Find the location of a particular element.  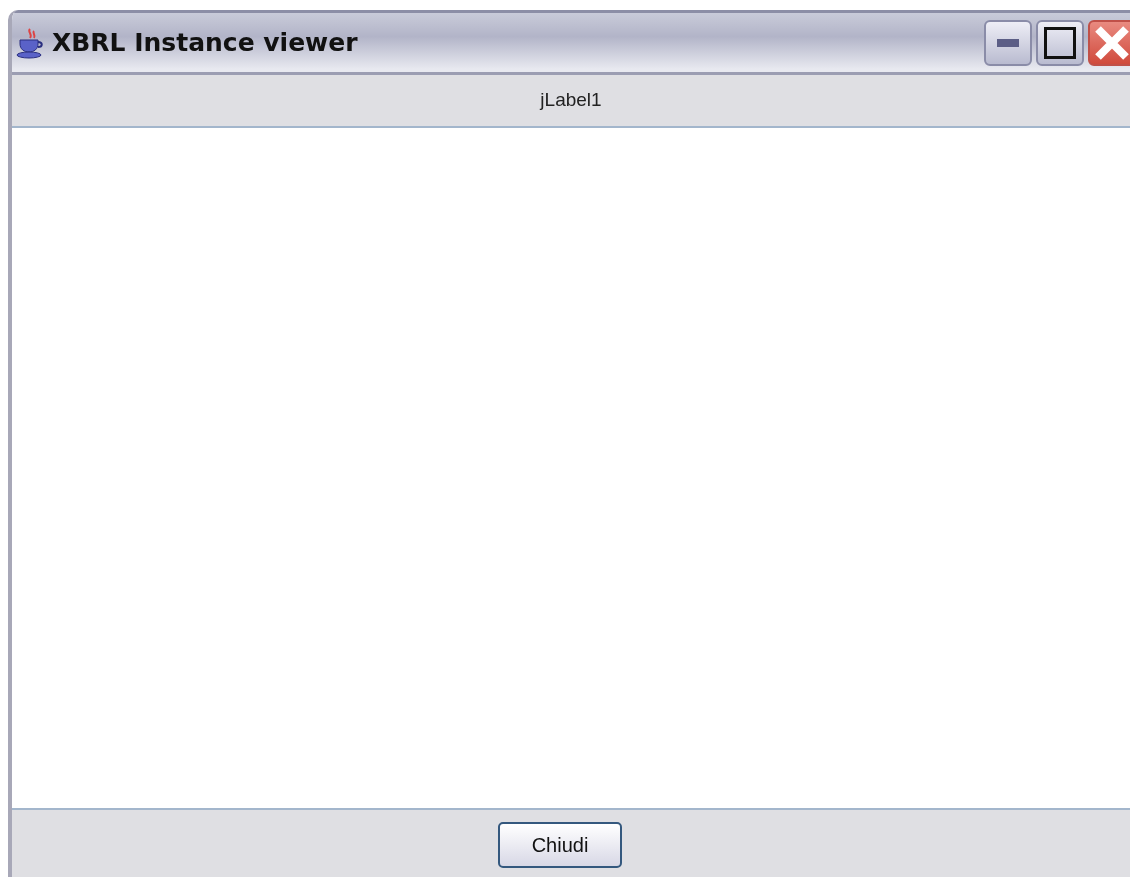

maximize-button is located at coordinates (1060, 42).